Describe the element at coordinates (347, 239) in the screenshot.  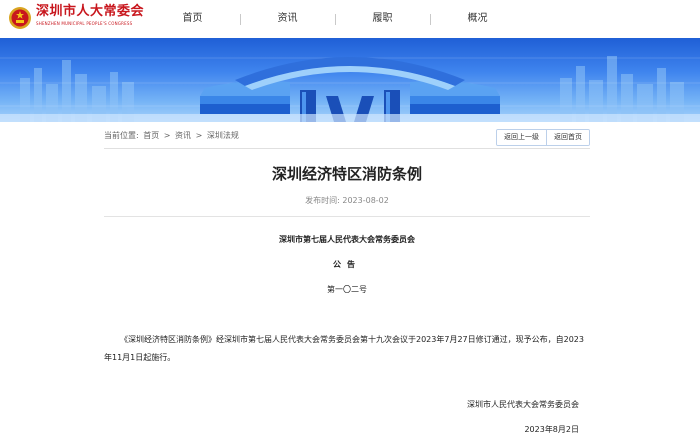
I see `issuer-heading: 深圳市第七届人民代表大会常务委员会` at that location.